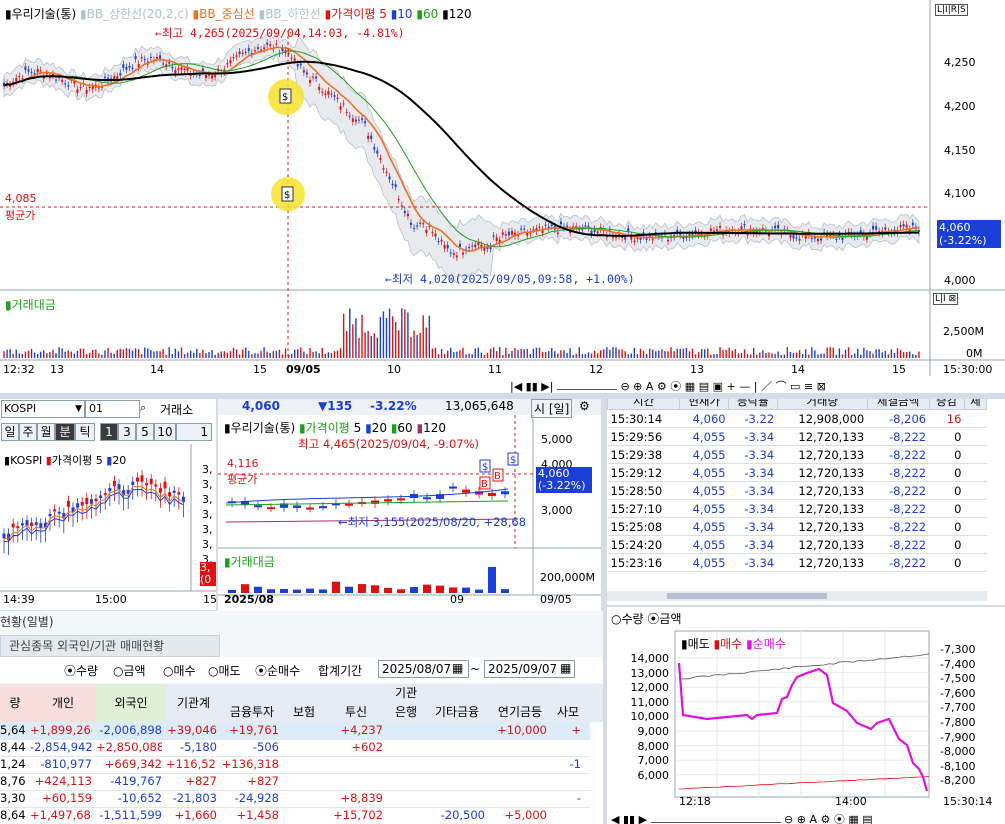  Describe the element at coordinates (795, 386) in the screenshot. I see `box-icon: ▭` at that location.